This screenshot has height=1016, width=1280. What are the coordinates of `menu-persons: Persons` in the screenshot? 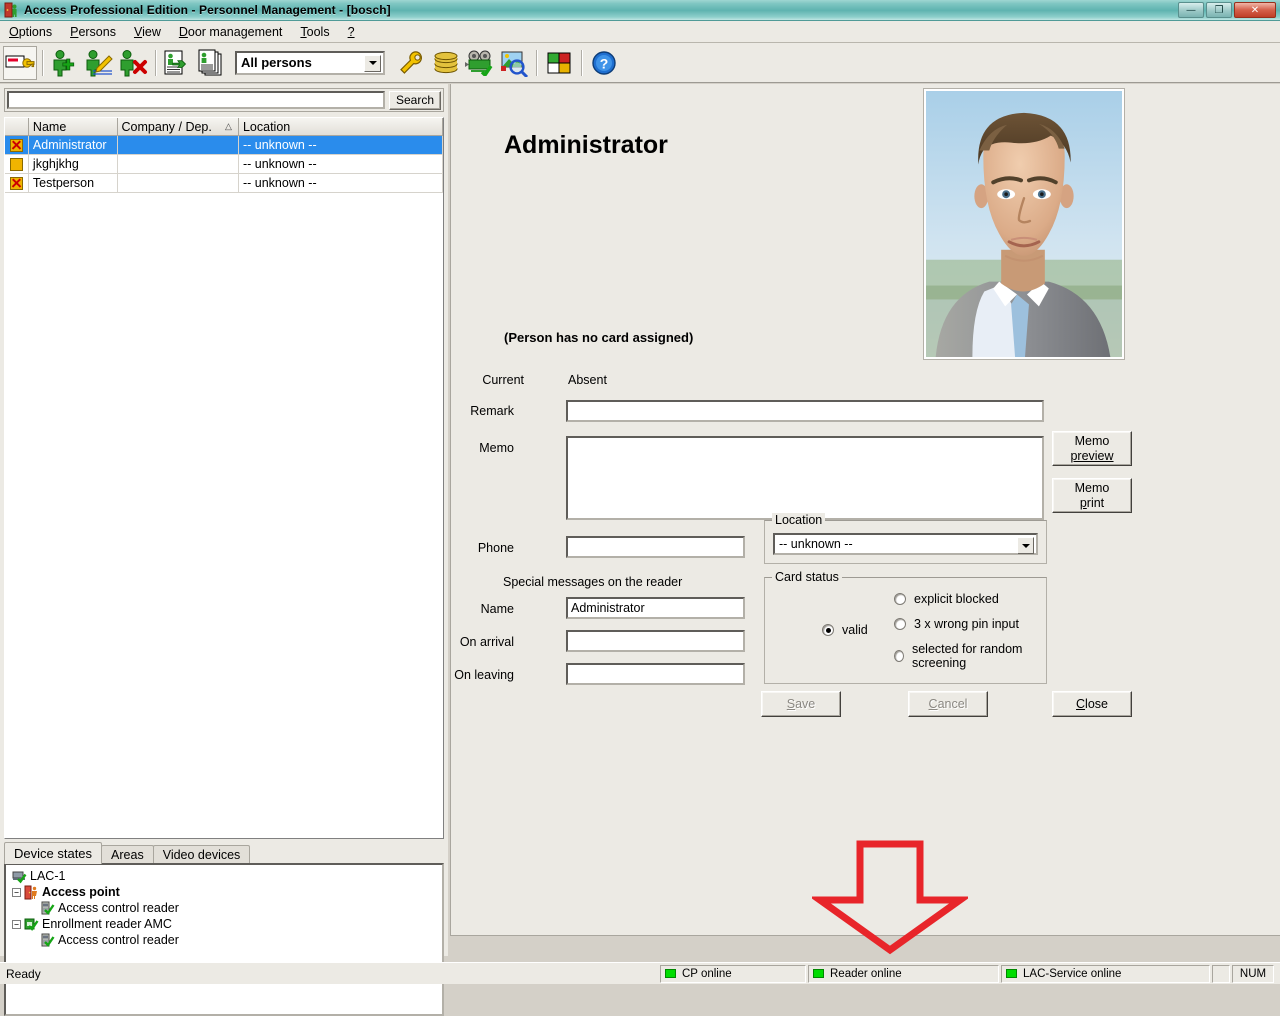 It's located at (93, 32).